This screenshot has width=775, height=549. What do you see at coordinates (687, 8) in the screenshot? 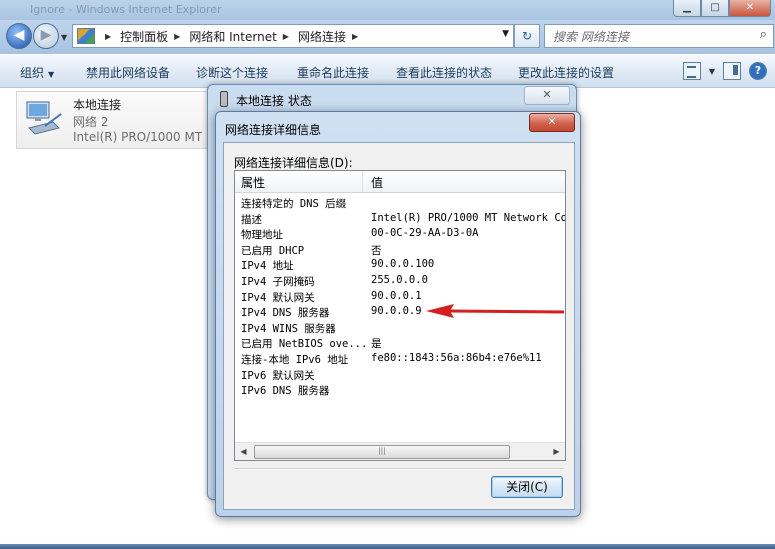
I see `minimize-button: ▁` at bounding box center [687, 8].